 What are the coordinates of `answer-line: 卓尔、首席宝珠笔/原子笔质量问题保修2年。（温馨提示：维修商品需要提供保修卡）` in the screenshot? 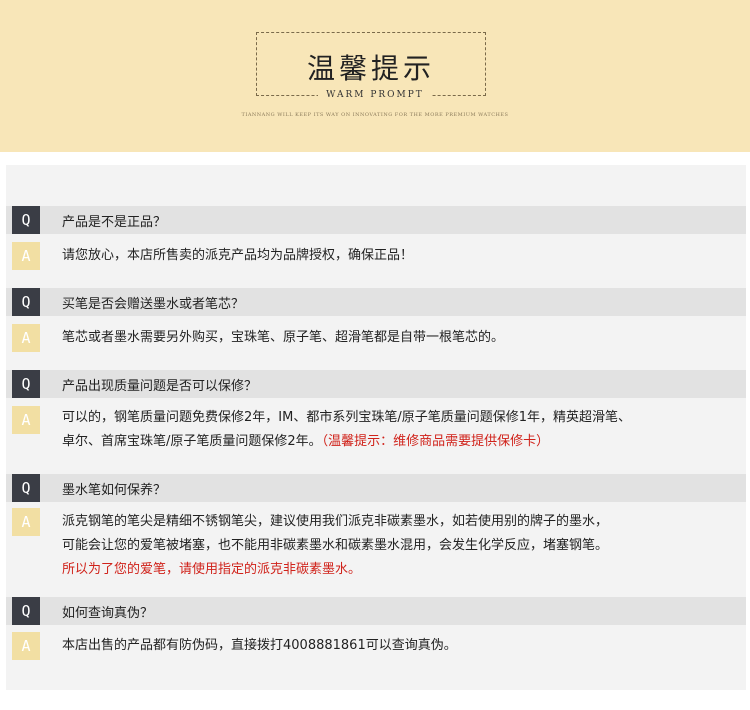 It's located at (346, 442).